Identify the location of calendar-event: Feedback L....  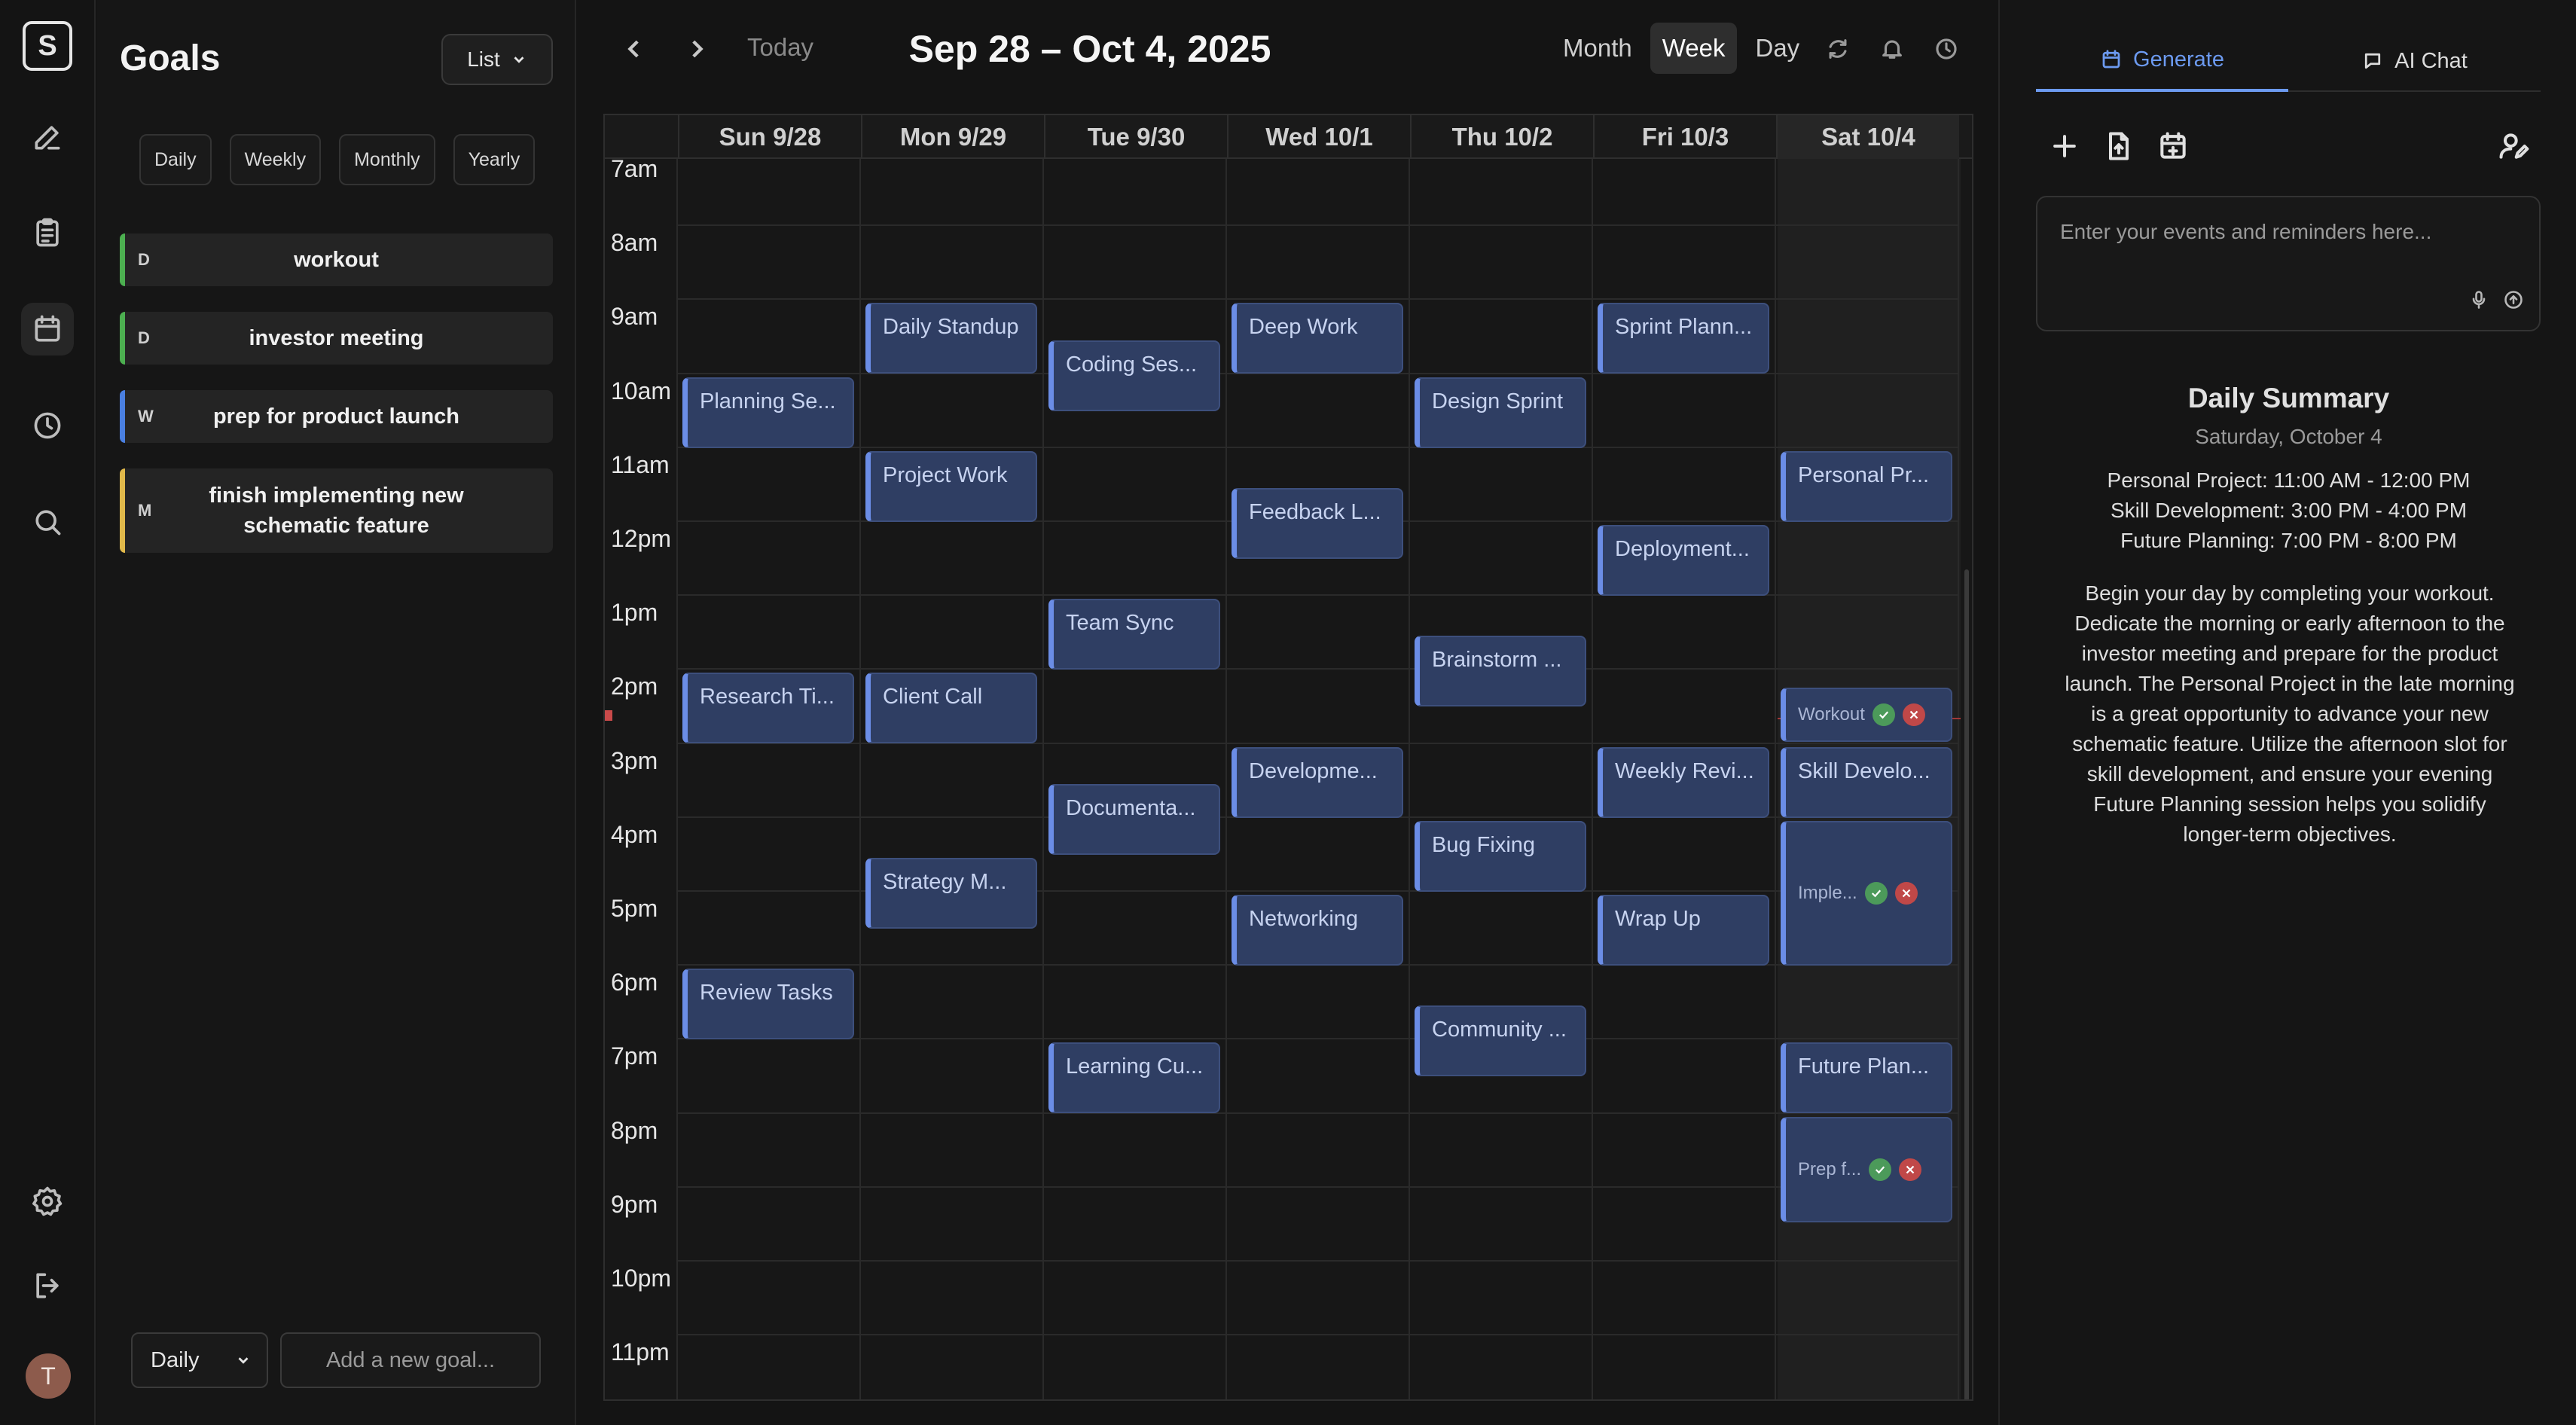
(1318, 523).